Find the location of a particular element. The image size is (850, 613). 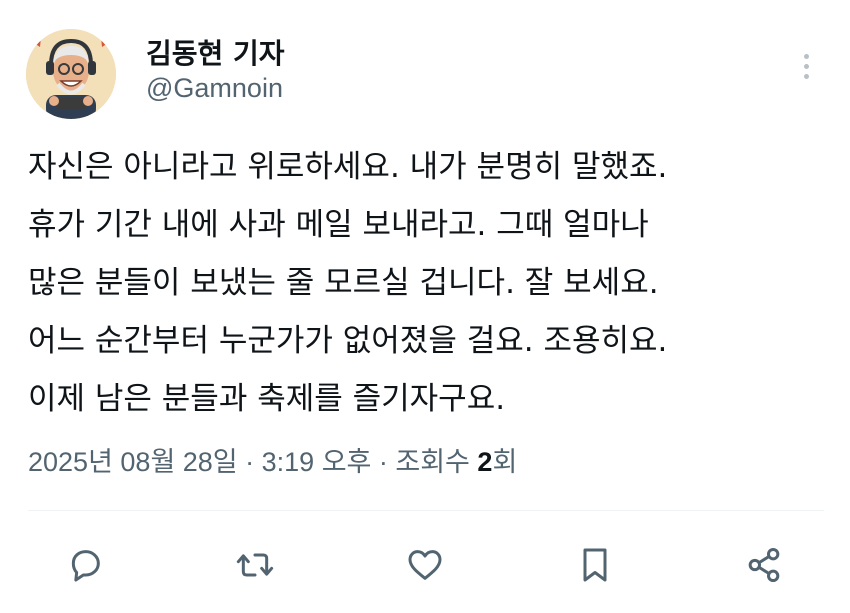

tweet-line: 자신은 아니라고 위로하세요. 내가 분명히 말했죠. is located at coordinates (348, 167).